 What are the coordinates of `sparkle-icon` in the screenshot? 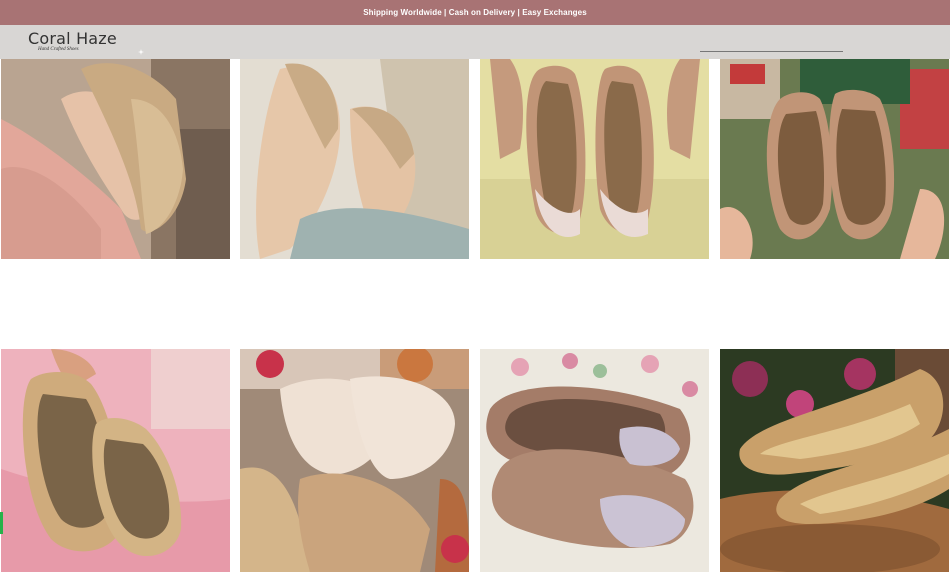 It's located at (141, 52).